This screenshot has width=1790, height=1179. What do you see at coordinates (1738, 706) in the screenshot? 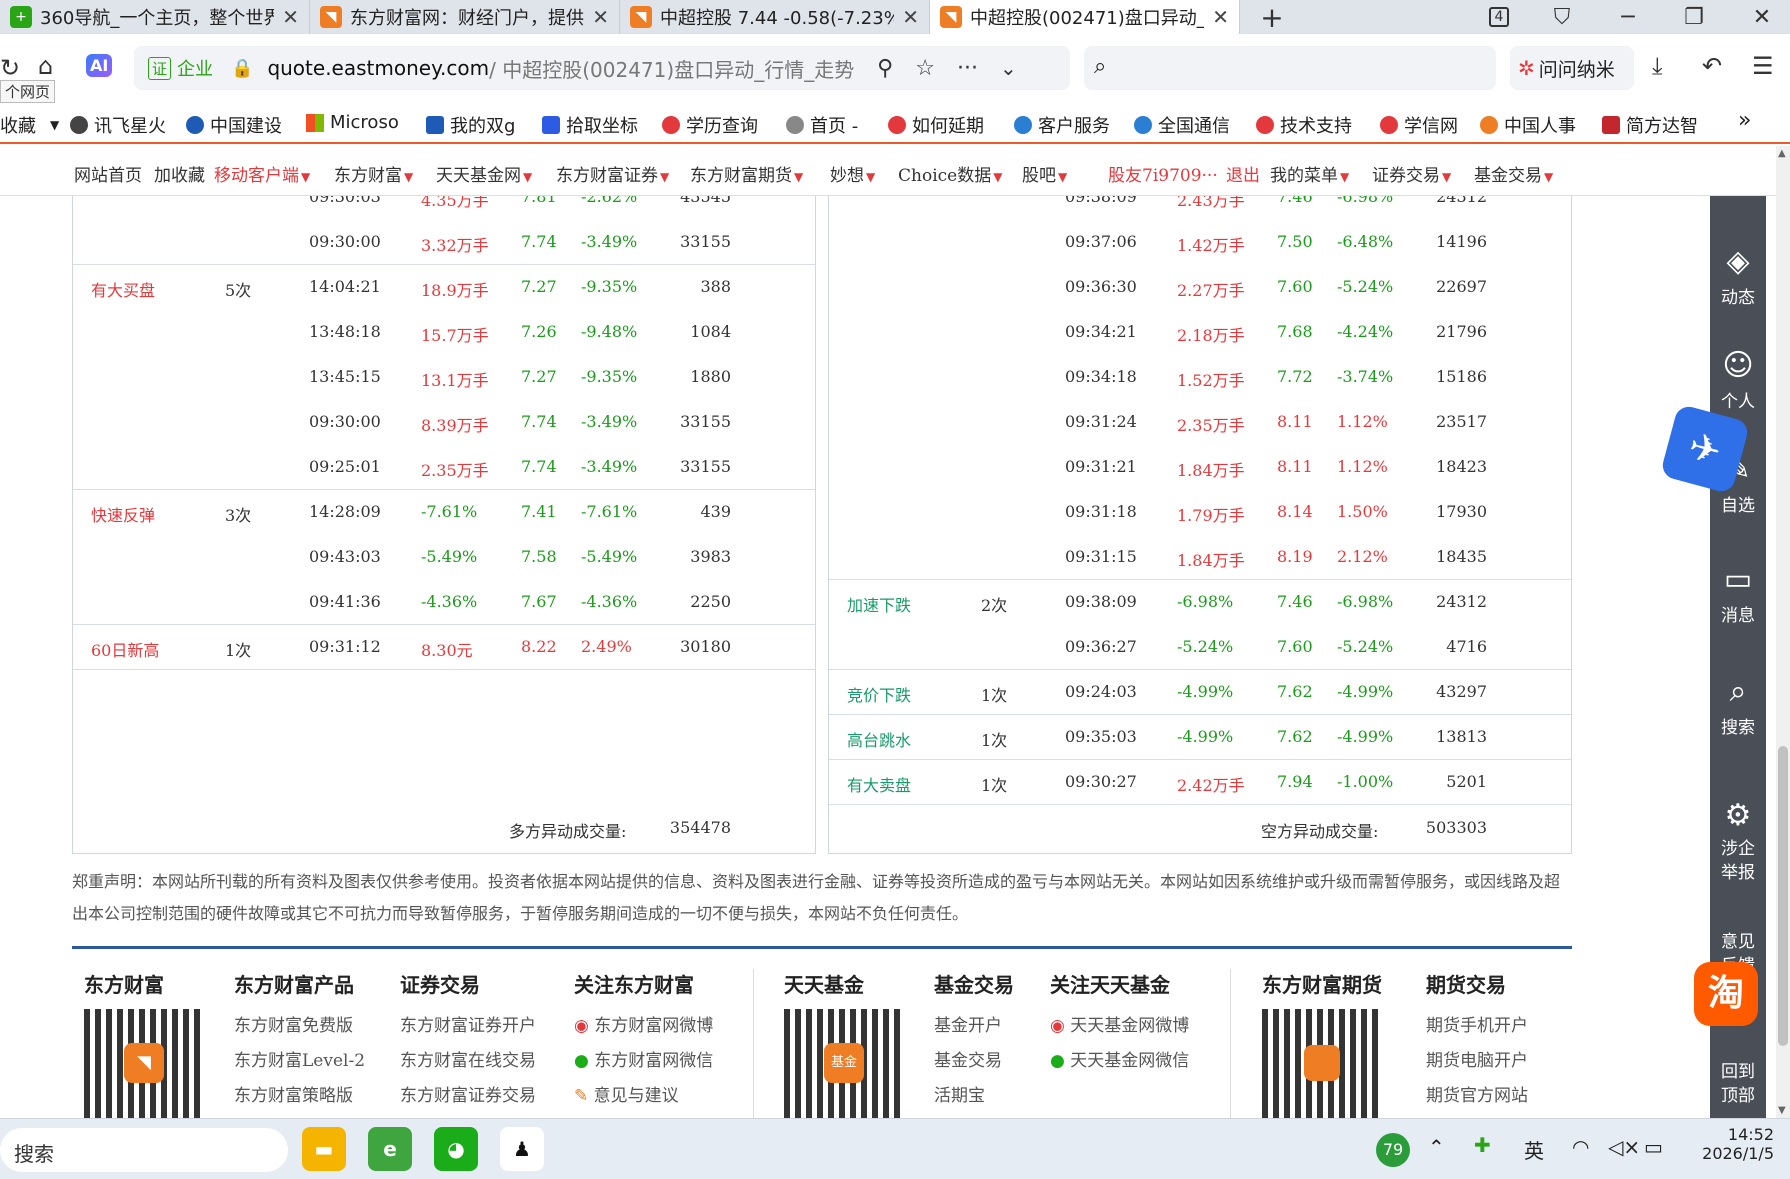
I see `sidebar-item-search: ⌕ 搜索` at bounding box center [1738, 706].